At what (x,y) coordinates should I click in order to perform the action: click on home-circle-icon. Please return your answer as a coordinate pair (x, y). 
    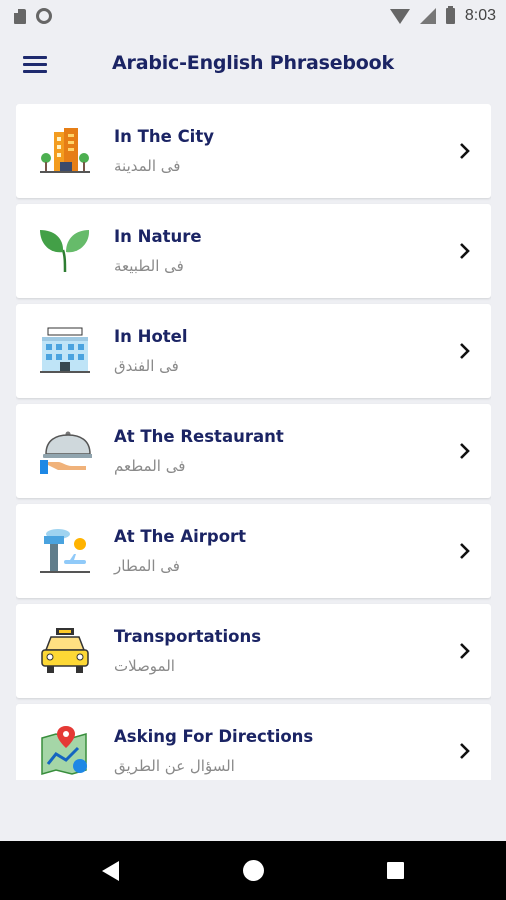
    Looking at the image, I should click on (253, 870).